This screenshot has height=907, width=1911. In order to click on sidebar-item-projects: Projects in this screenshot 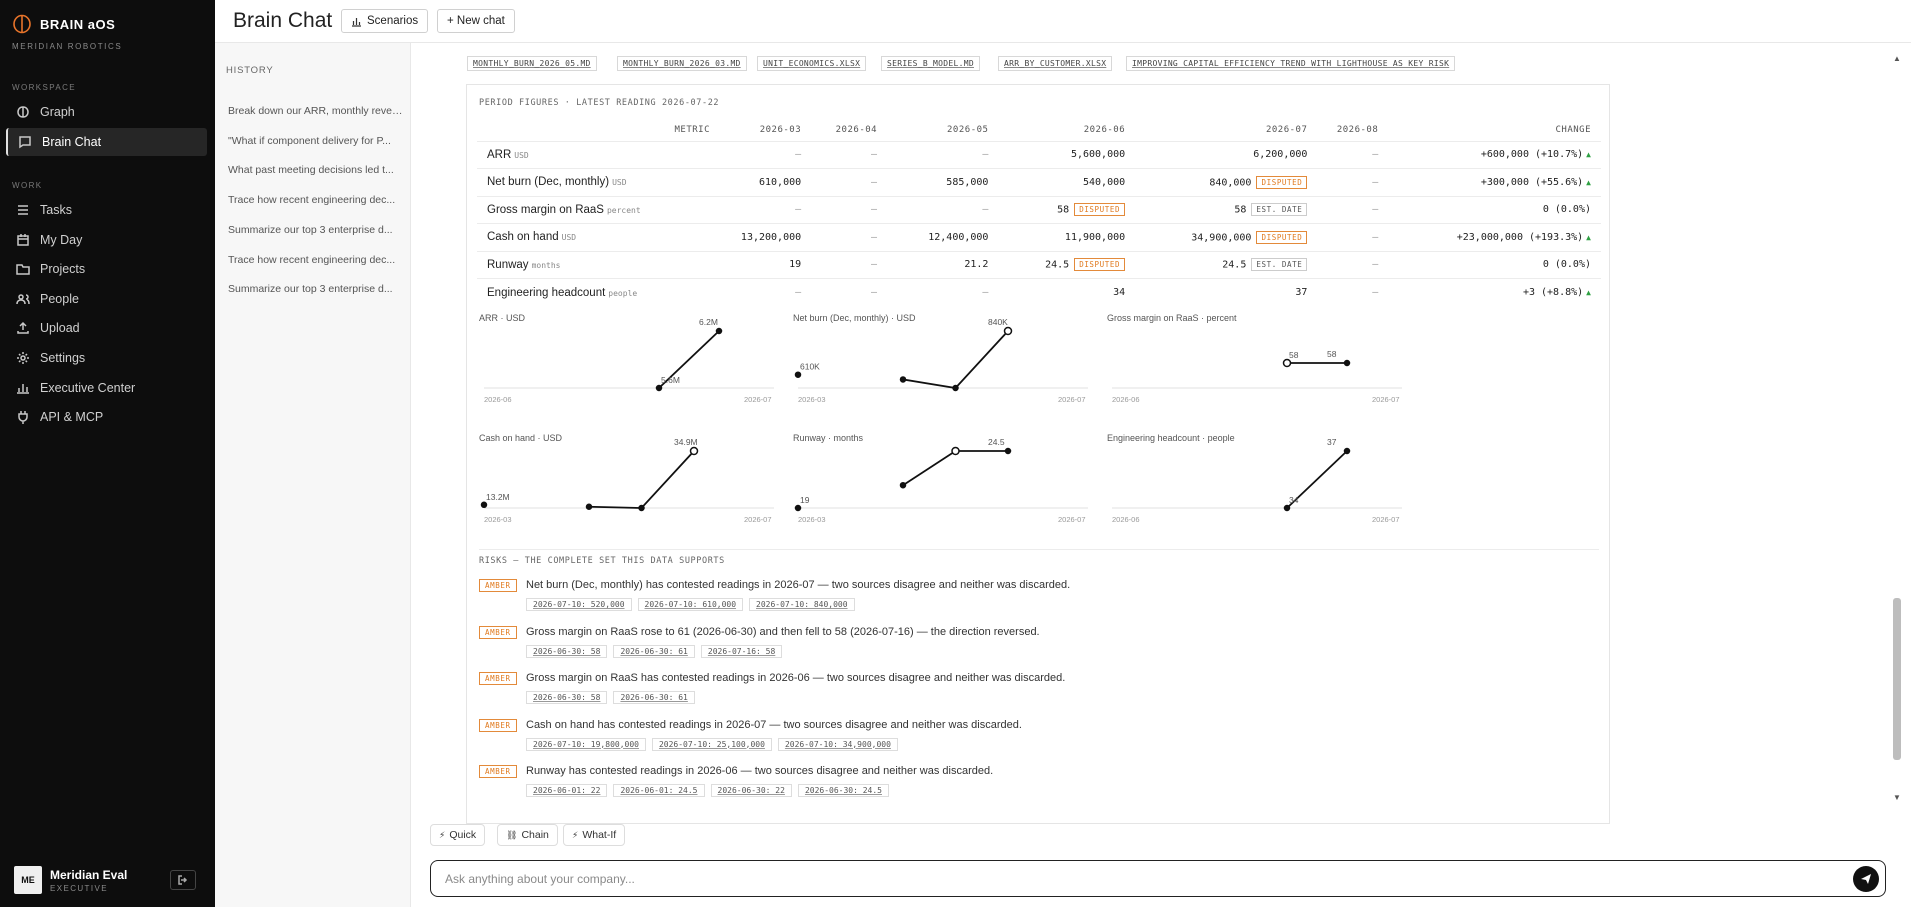, I will do `click(106, 269)`.